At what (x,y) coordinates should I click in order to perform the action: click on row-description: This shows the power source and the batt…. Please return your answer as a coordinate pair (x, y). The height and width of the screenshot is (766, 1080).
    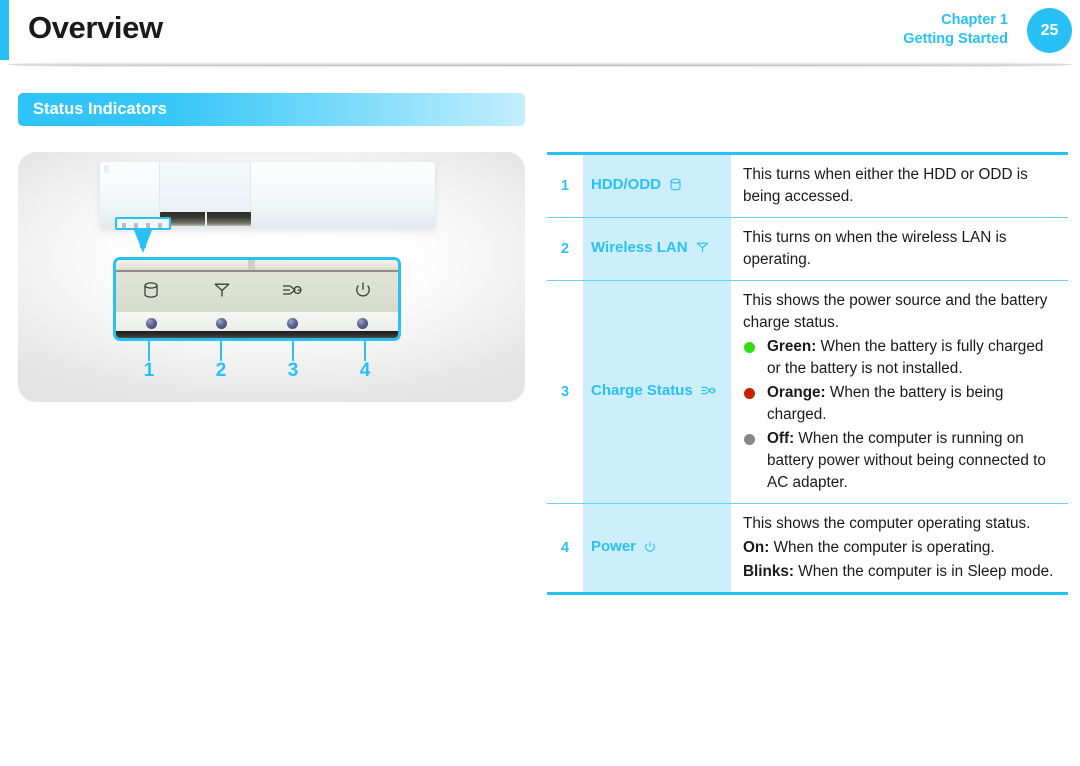
    Looking at the image, I should click on (899, 392).